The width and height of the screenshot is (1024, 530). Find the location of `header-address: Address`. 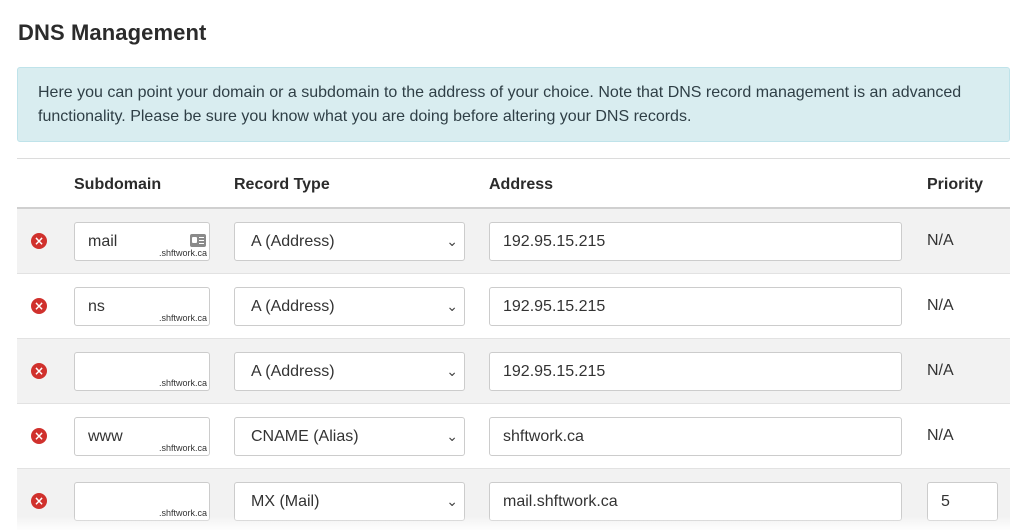

header-address: Address is located at coordinates (521, 184).